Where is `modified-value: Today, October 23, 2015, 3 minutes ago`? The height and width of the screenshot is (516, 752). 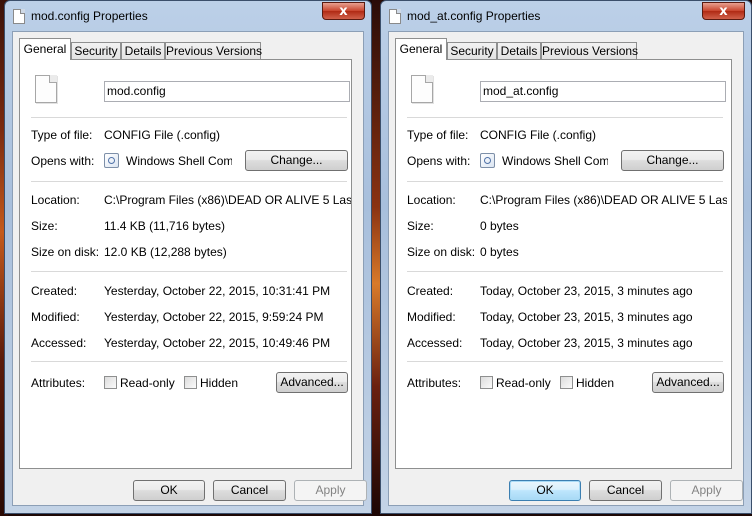
modified-value: Today, October 23, 2015, 3 minutes ago is located at coordinates (586, 317).